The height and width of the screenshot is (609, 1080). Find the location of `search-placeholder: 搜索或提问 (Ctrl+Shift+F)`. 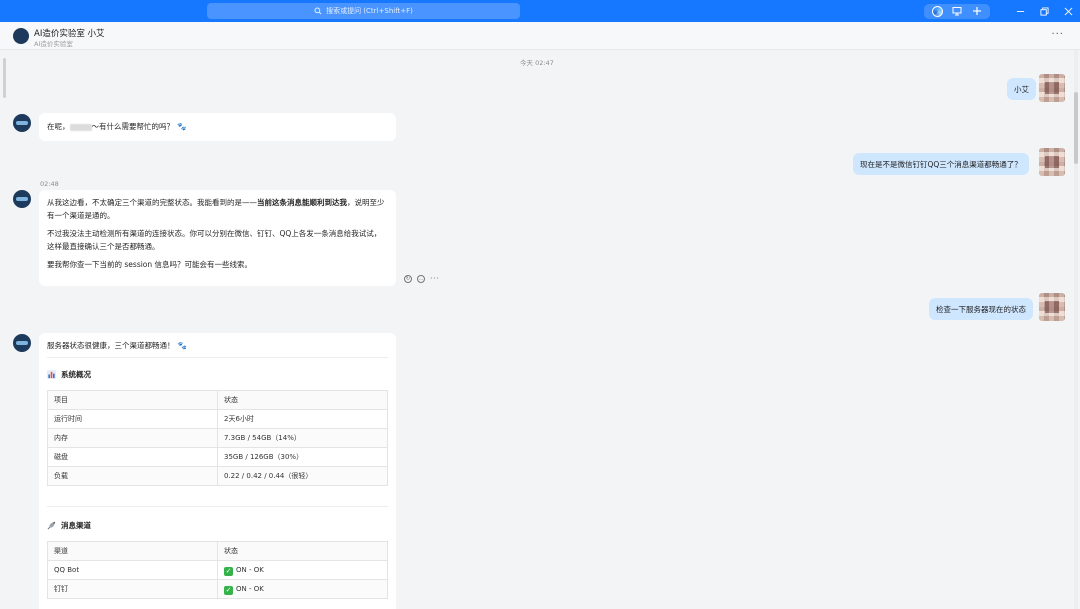

search-placeholder: 搜索或提问 (Ctrl+Shift+F) is located at coordinates (369, 11).